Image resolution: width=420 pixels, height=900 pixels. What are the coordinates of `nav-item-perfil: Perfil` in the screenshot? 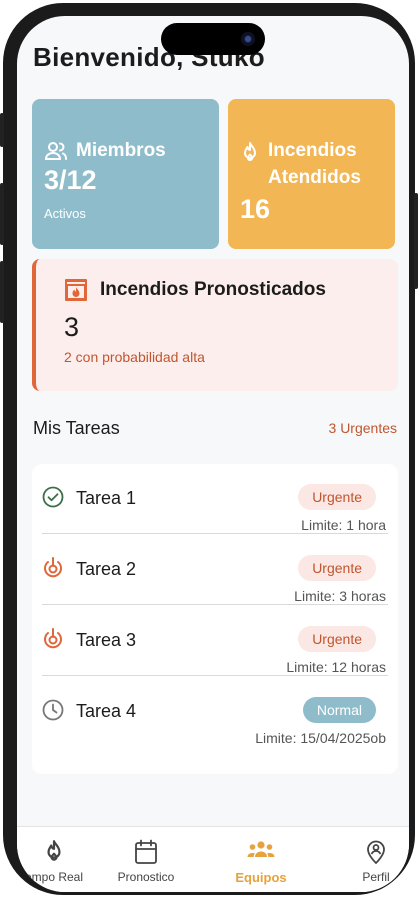 It's located at (370, 859).